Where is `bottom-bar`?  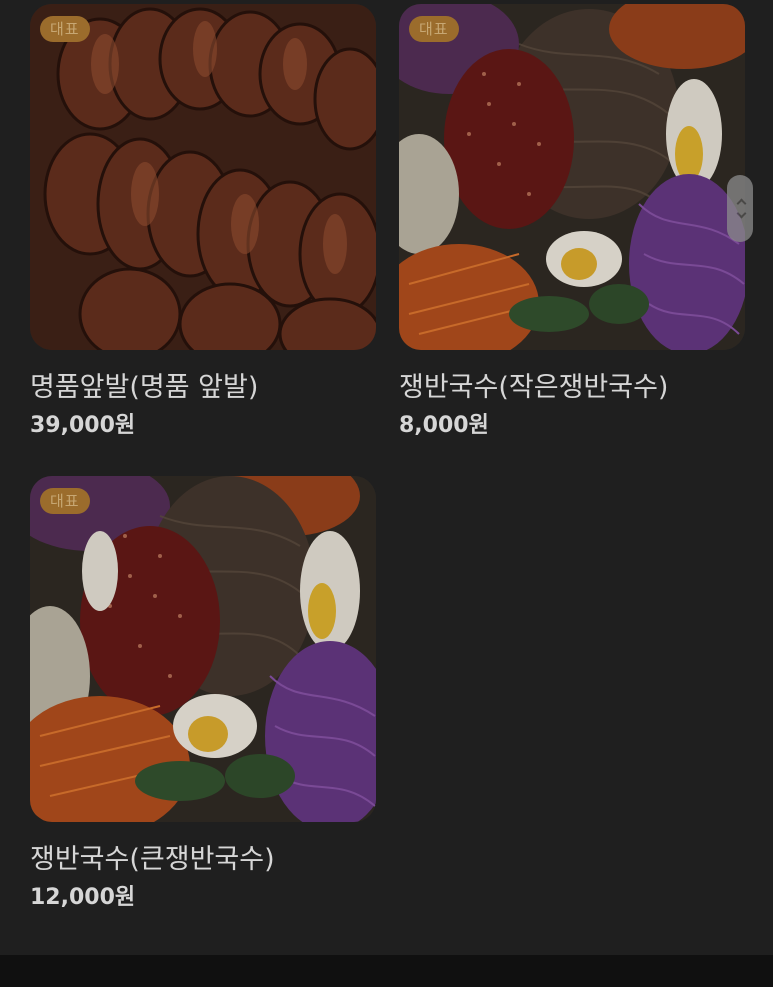 bottom-bar is located at coordinates (386, 971).